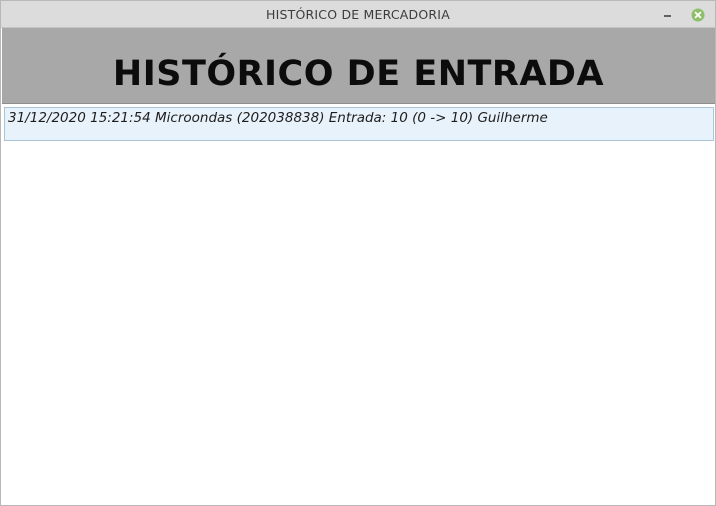  I want to click on minimize-icon, so click(667, 16).